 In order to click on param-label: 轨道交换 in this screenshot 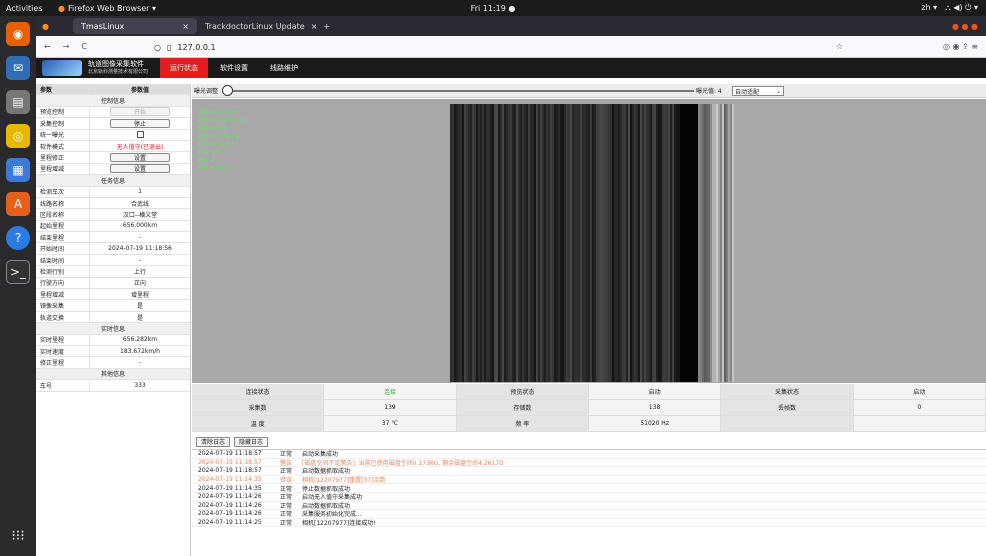, I will do `click(63, 317)`.